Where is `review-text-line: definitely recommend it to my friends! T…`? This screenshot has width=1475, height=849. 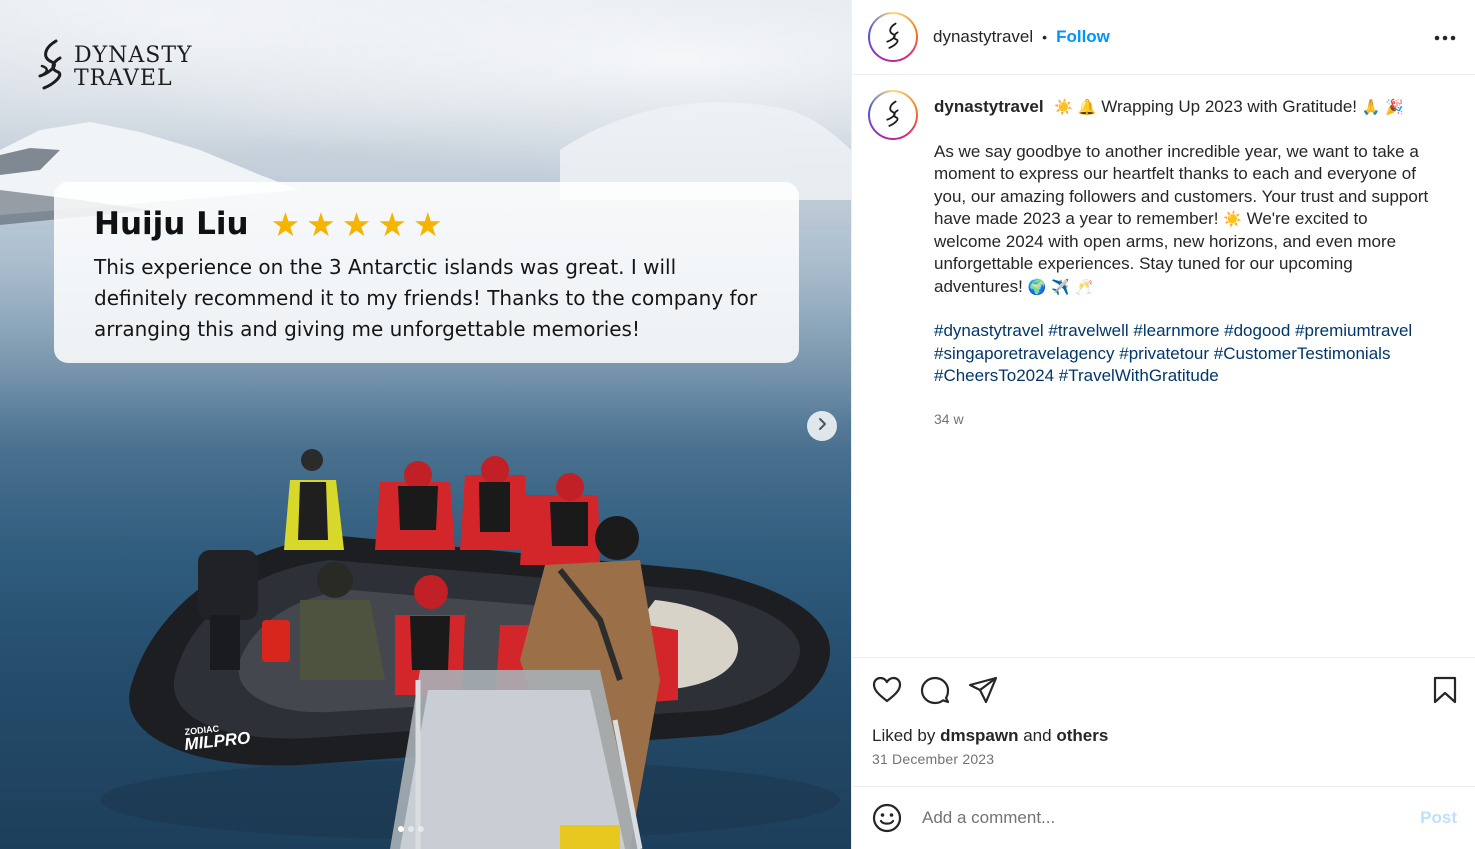
review-text-line: definitely recommend it to my friends! T… is located at coordinates (426, 298).